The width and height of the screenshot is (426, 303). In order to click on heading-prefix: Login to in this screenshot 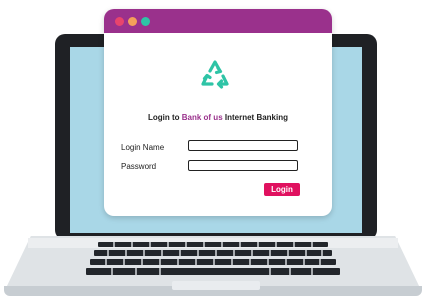, I will do `click(164, 117)`.